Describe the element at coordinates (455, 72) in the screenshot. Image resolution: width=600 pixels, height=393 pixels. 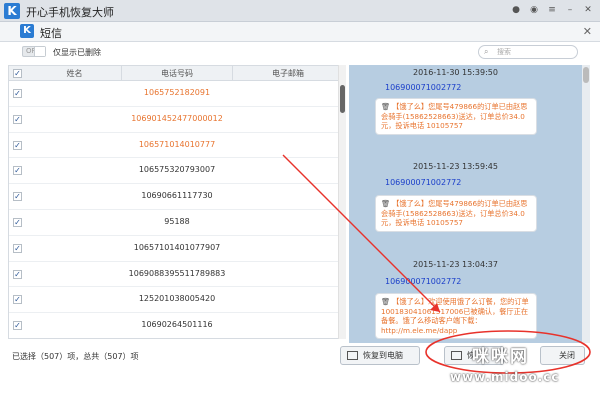
I see `message-date: 2016-11-30 15:39:50` at that location.